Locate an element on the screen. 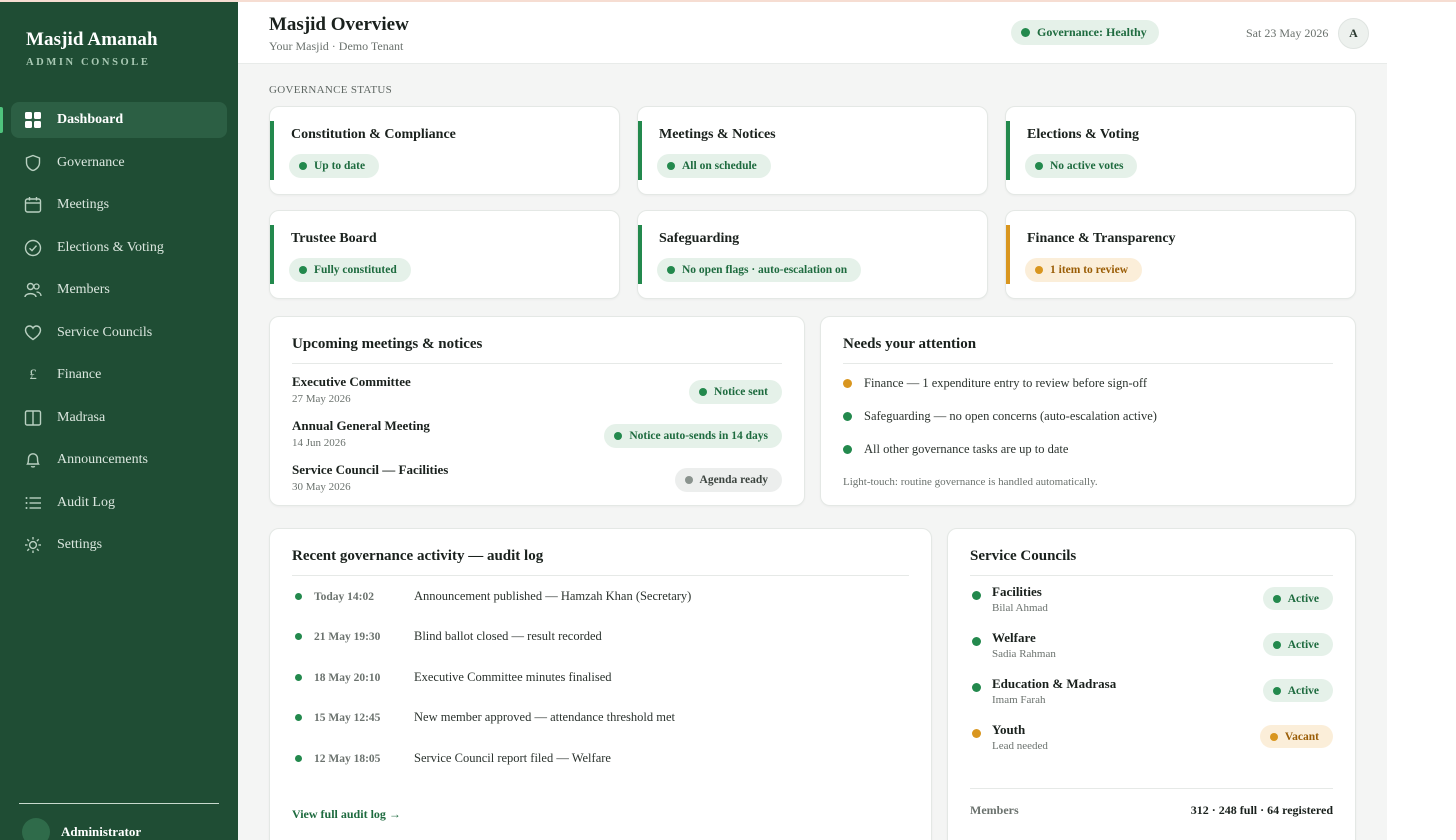 Image resolution: width=1456 pixels, height=840 pixels. gear-icon is located at coordinates (33, 545).